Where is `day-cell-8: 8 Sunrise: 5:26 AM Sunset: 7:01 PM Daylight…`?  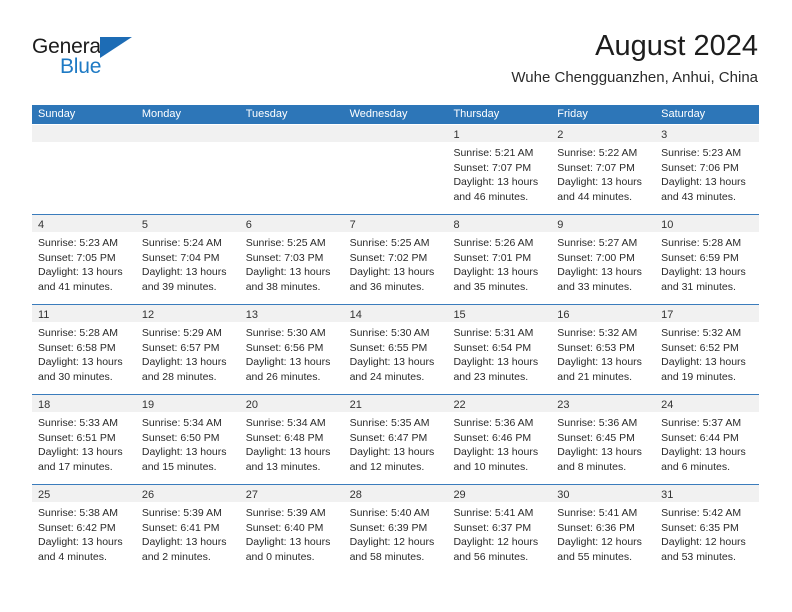
day-cell-8: 8 Sunrise: 5:26 AM Sunset: 7:01 PM Daylight… is located at coordinates (499, 259).